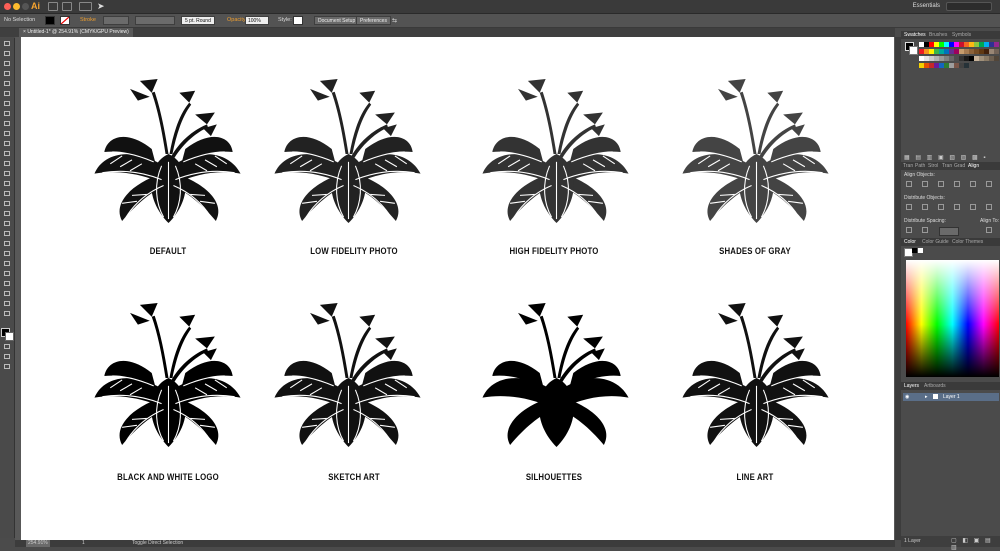  I want to click on layer-name: Layer 1, so click(951, 397).